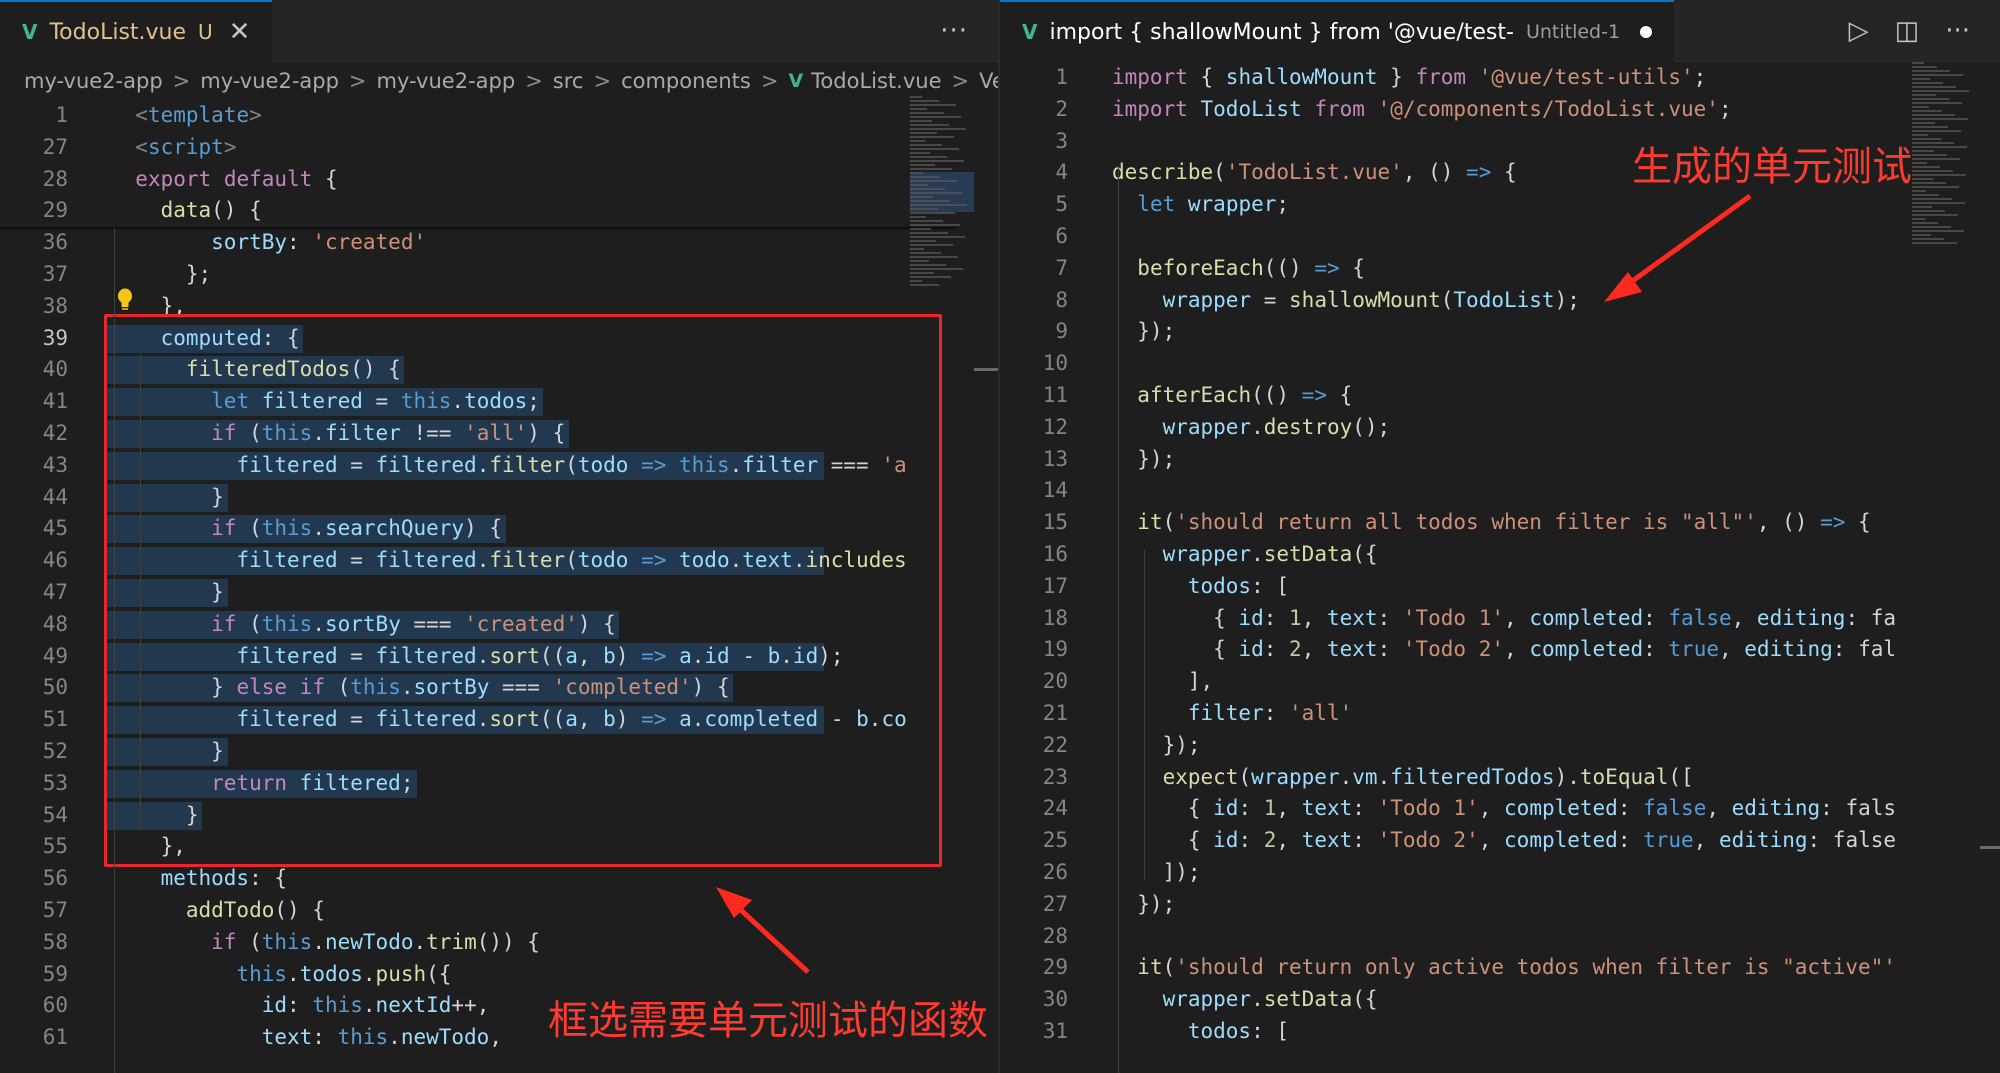 Image resolution: width=2000 pixels, height=1073 pixels. Describe the element at coordinates (1772, 167) in the screenshot. I see `annotation-generated-test: 生成的单元测试` at that location.